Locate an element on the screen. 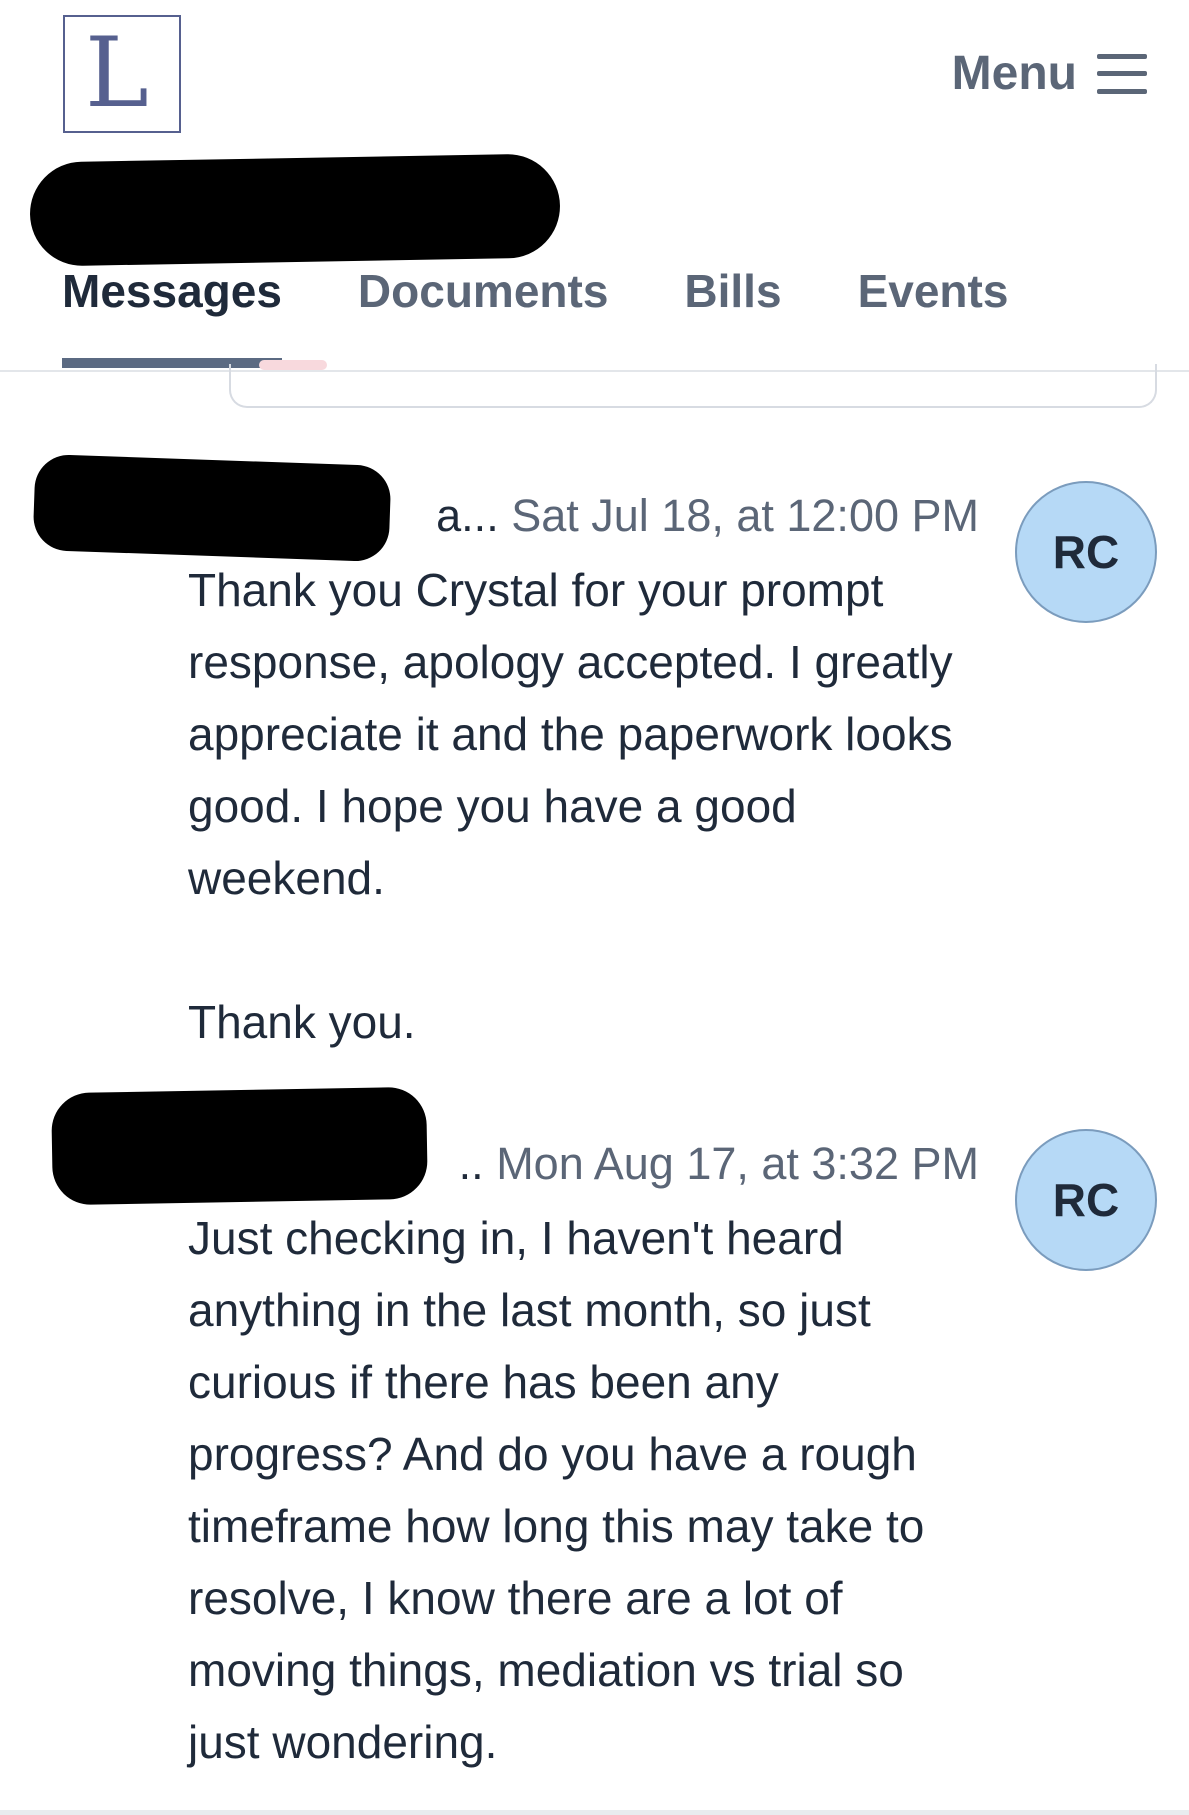 The image size is (1189, 1815). message-timestamp: Mon Aug 17, at 3:32 PM is located at coordinates (737, 1163).